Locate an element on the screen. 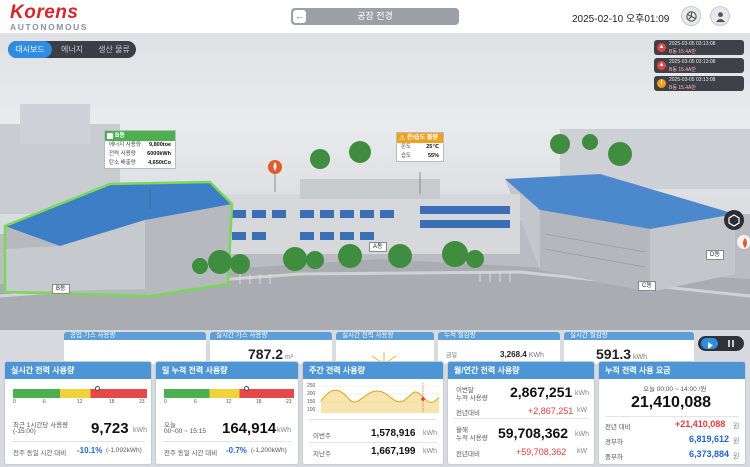 Image resolution: width=750 pixels, height=467 pixels. y-tick-label: 100 is located at coordinates (311, 410).